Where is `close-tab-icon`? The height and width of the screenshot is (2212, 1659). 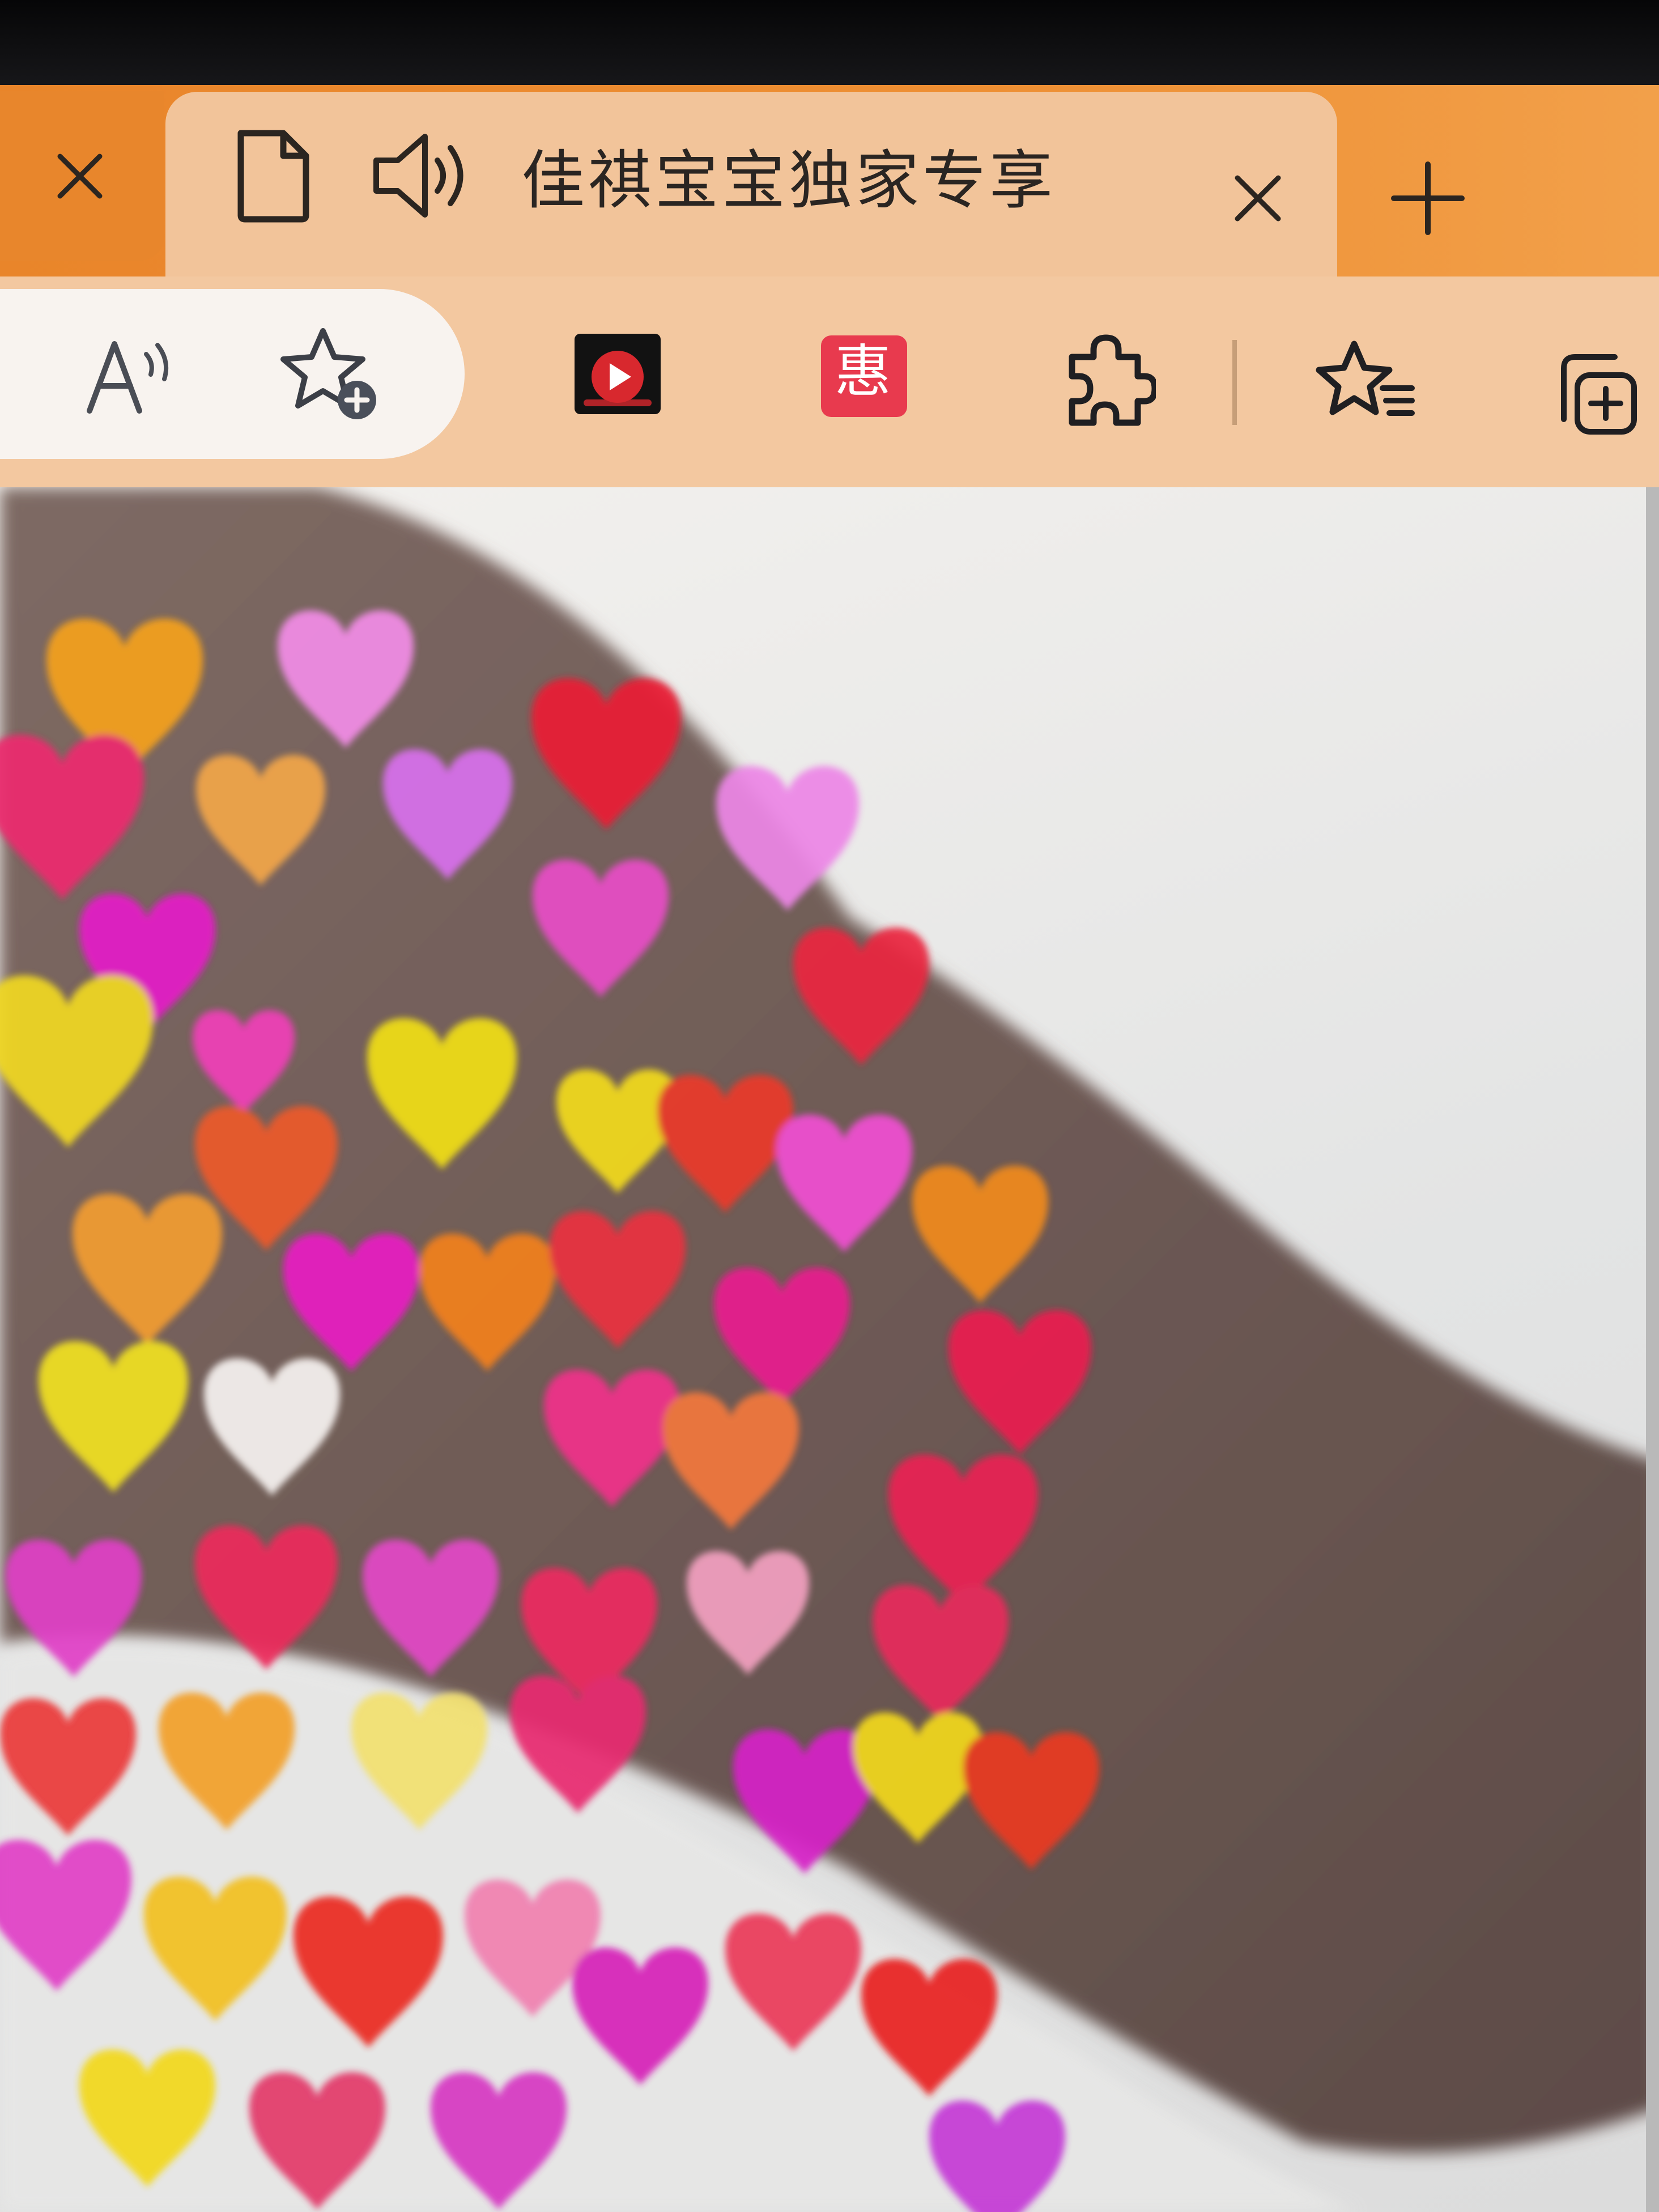 close-tab-icon is located at coordinates (1258, 198).